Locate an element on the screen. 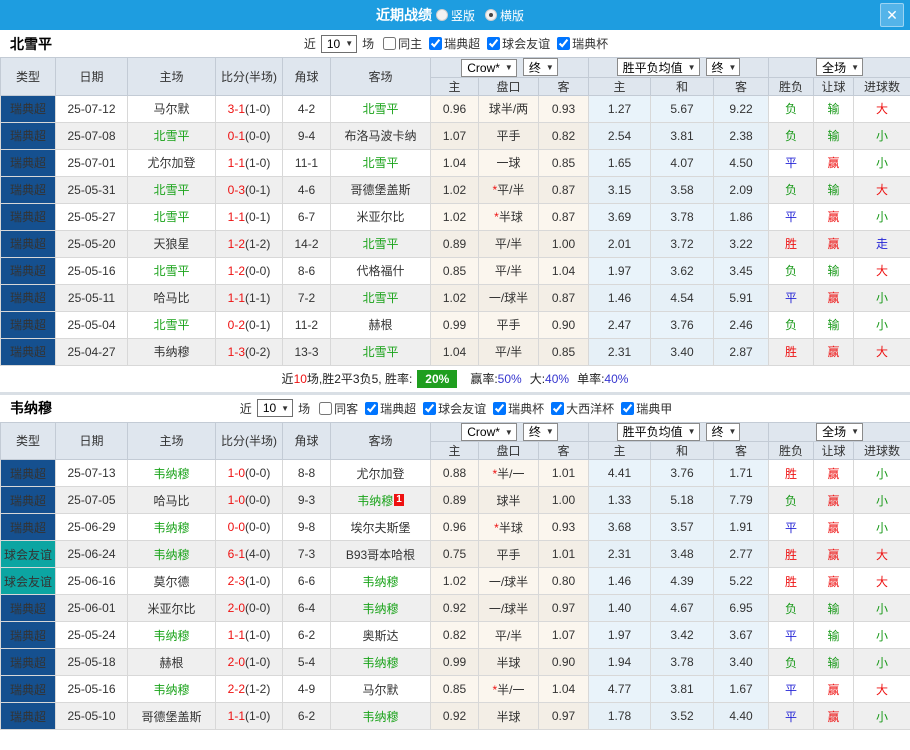  handicap-cell: 一球 is located at coordinates (508, 162).